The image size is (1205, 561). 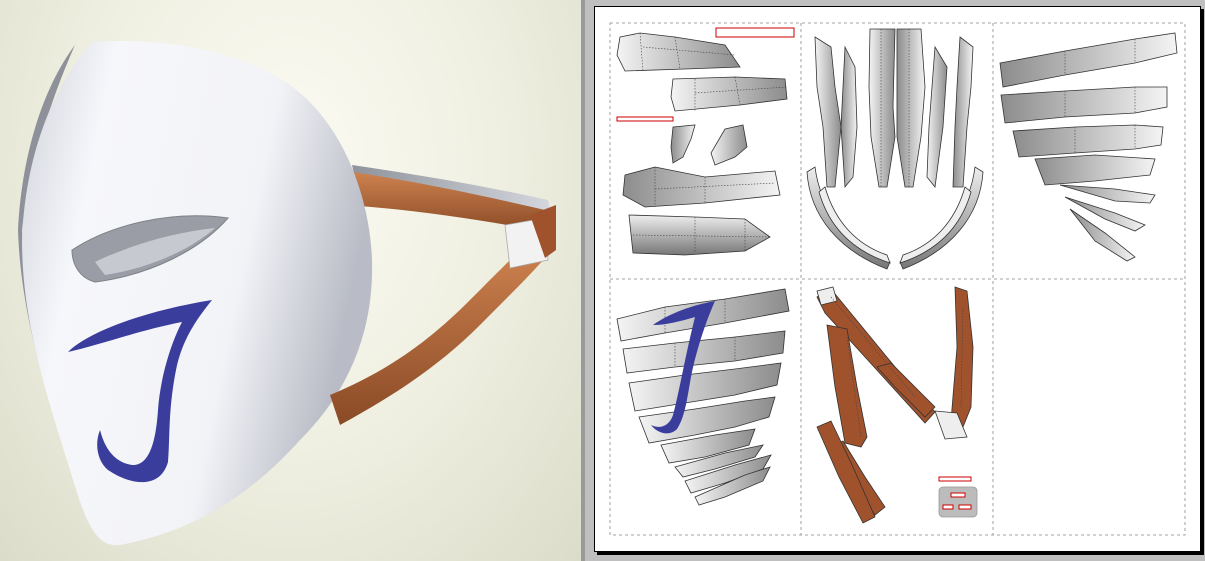 I want to click on index-widget, so click(x=958, y=497).